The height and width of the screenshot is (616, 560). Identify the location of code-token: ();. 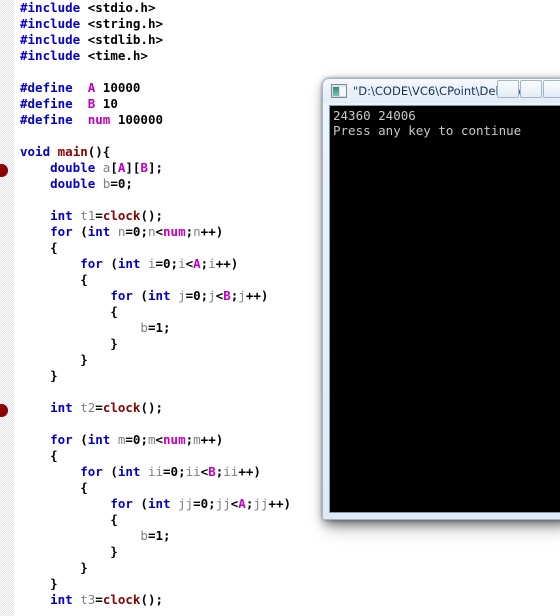
(152, 599).